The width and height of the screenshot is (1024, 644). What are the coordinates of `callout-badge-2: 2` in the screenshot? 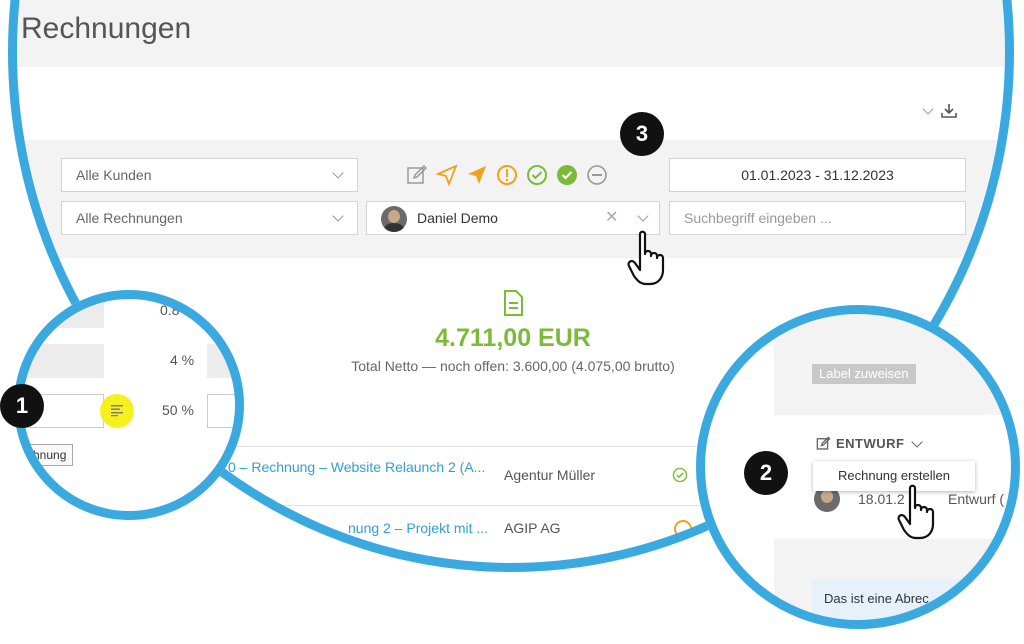 It's located at (766, 473).